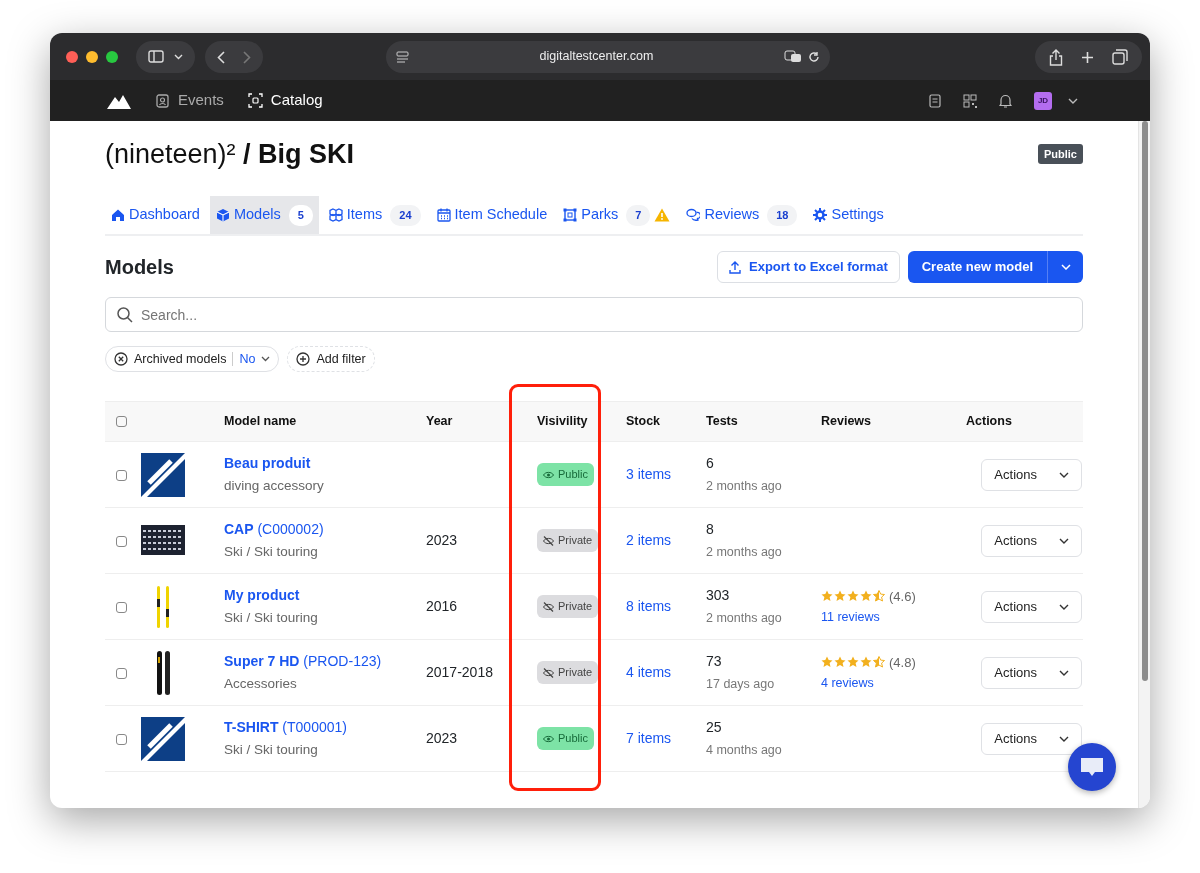 This screenshot has height=873, width=1200. What do you see at coordinates (402, 56) in the screenshot?
I see `page-menu-icon` at bounding box center [402, 56].